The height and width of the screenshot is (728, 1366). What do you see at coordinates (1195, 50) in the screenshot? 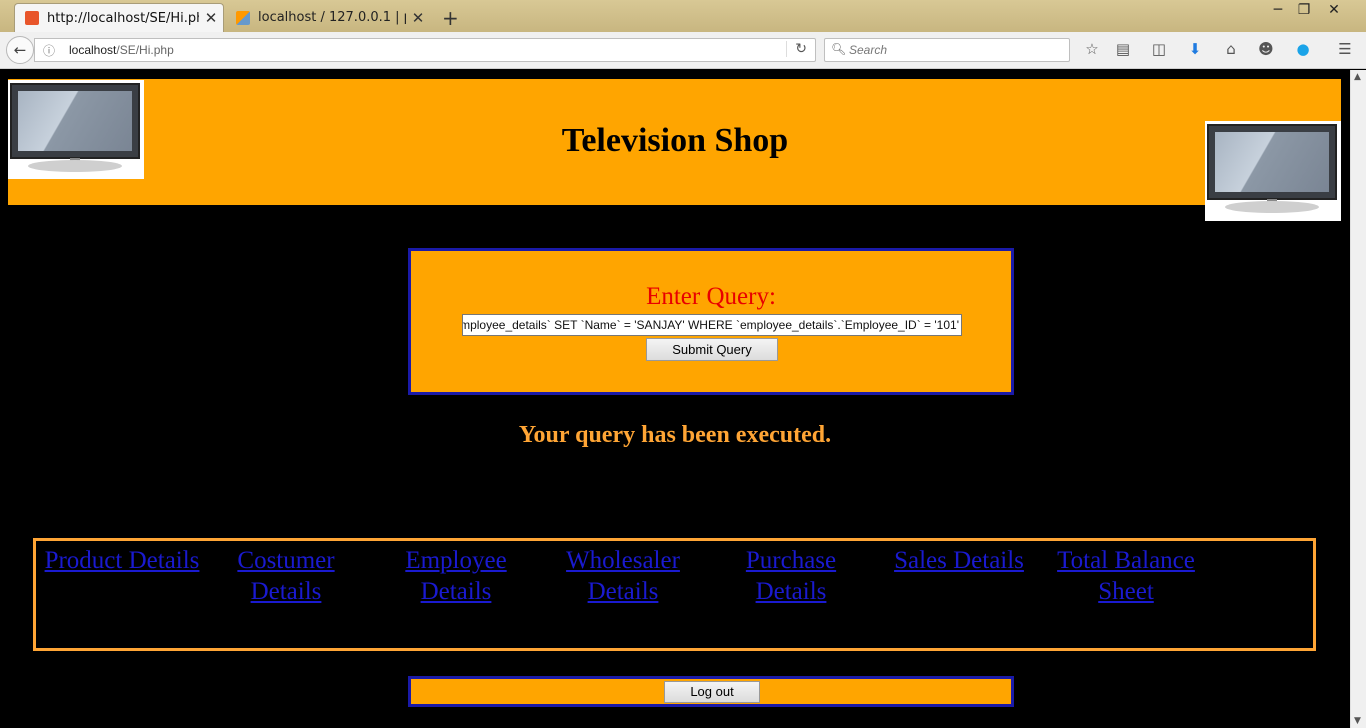
I see `download-icon: ⬇` at bounding box center [1195, 50].